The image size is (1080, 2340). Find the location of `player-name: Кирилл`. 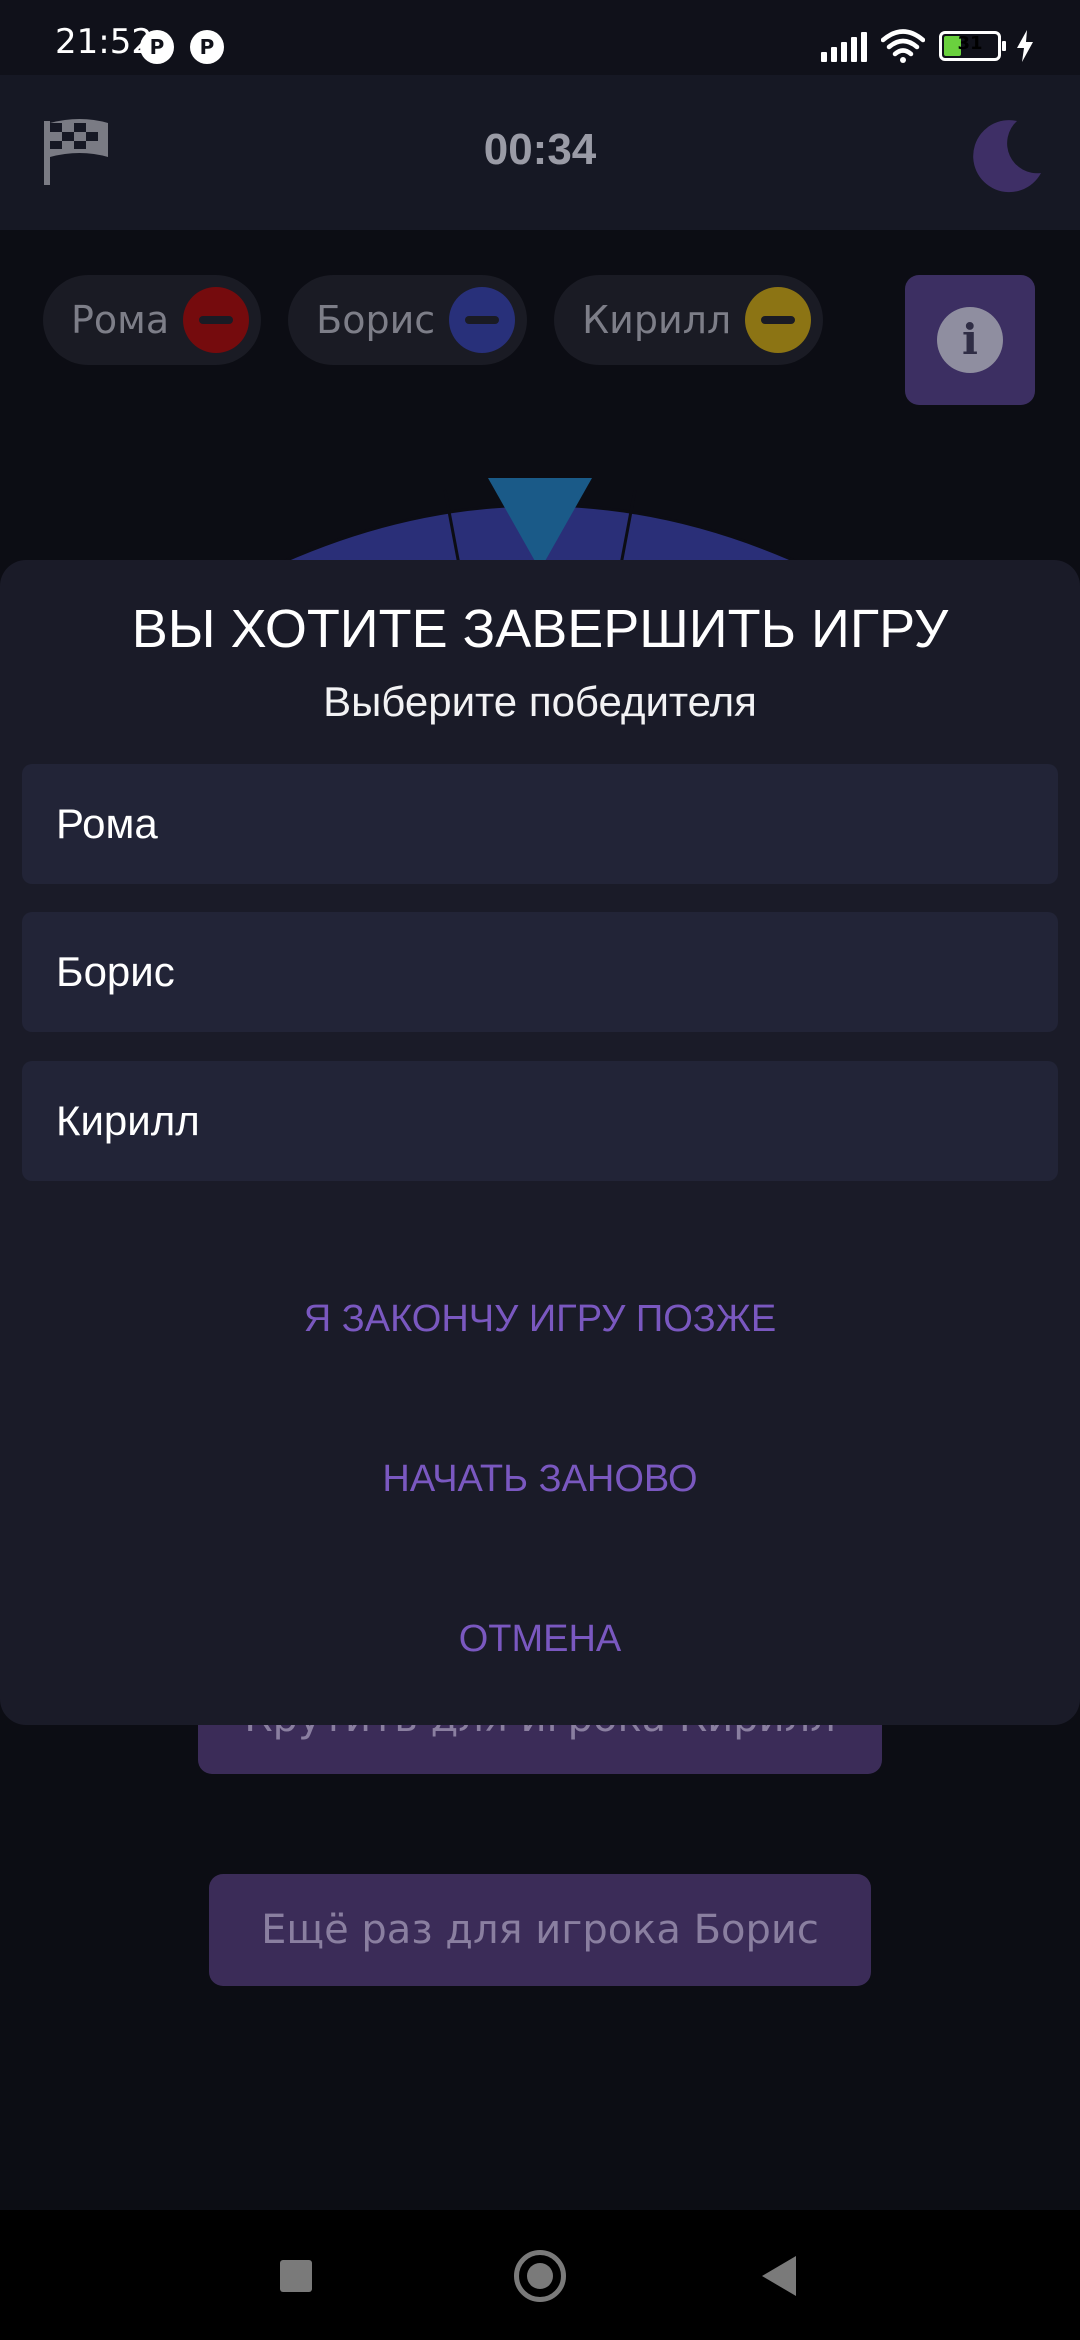

player-name: Кирилл is located at coordinates (657, 320).